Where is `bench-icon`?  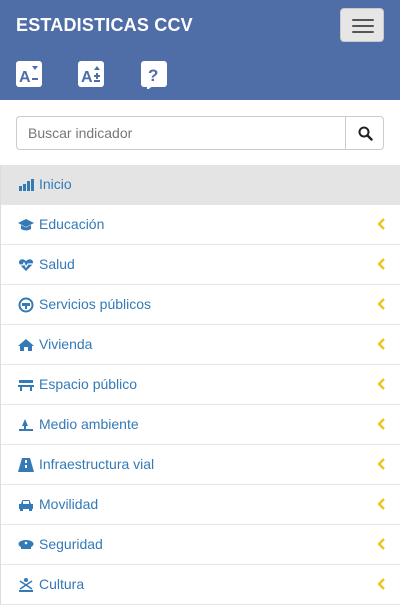 bench-icon is located at coordinates (26, 385).